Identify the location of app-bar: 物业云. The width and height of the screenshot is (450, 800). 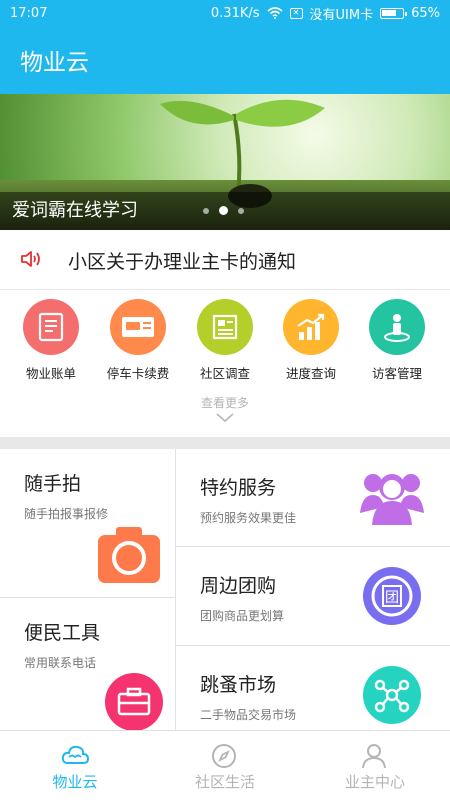
(225, 60).